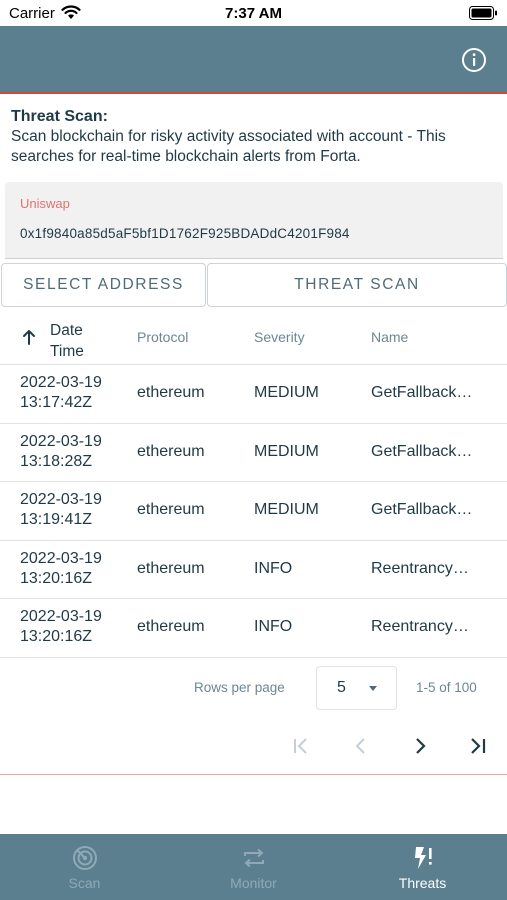 This screenshot has height=900, width=507. What do you see at coordinates (239, 687) in the screenshot?
I see `rows-per-page-label: Rows per page` at bounding box center [239, 687].